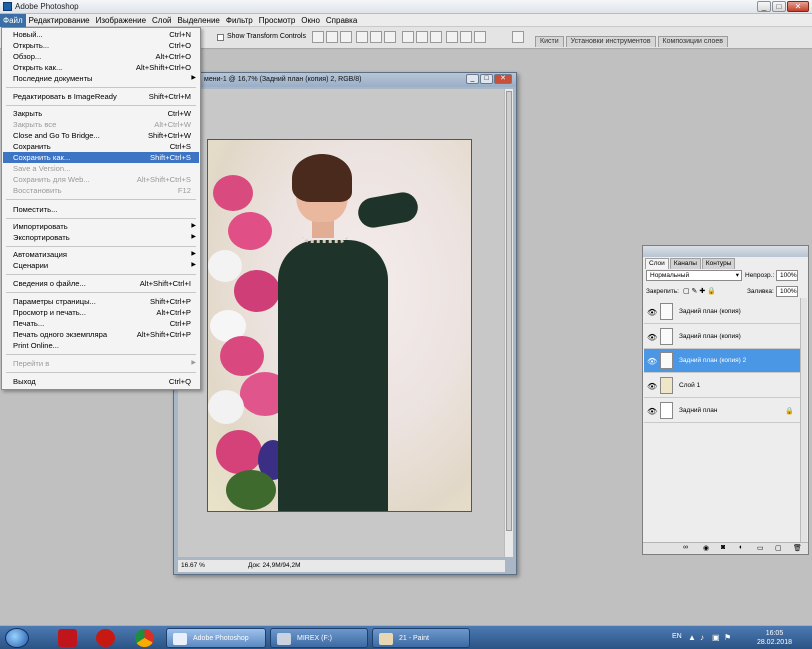 The width and height of the screenshot is (812, 649). Describe the element at coordinates (101, 78) in the screenshot. I see `menu-item-recent: Последние документы ▶` at that location.